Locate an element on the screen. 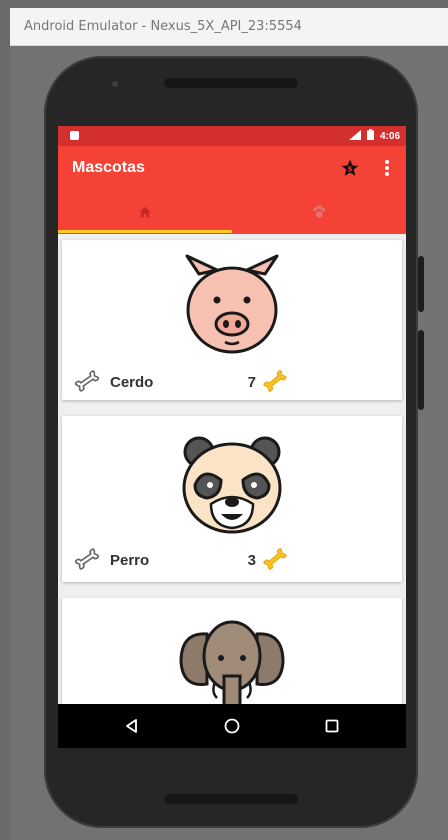  svg-text: 5 is located at coordinates (350, 169).